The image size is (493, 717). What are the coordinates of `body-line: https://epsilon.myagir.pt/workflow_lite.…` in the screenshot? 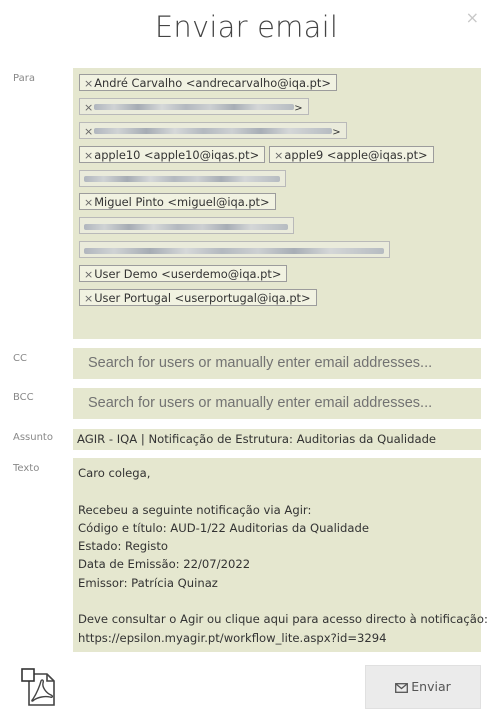 It's located at (232, 637).